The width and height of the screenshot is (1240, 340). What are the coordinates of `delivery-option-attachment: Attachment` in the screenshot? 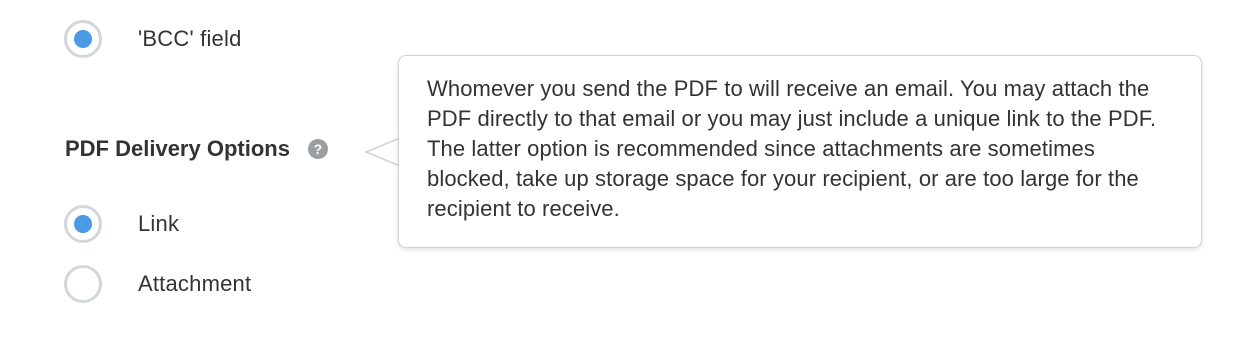 It's located at (157, 284).